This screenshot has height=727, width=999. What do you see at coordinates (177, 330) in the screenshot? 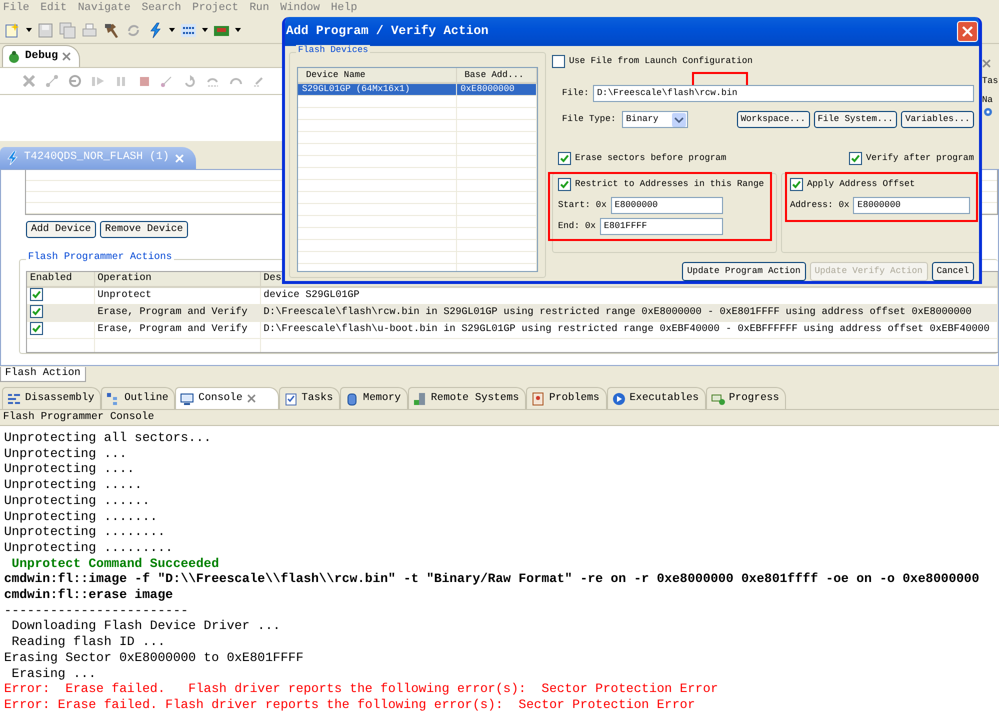
I see `table-cell: Erase, Program and Verify` at bounding box center [177, 330].